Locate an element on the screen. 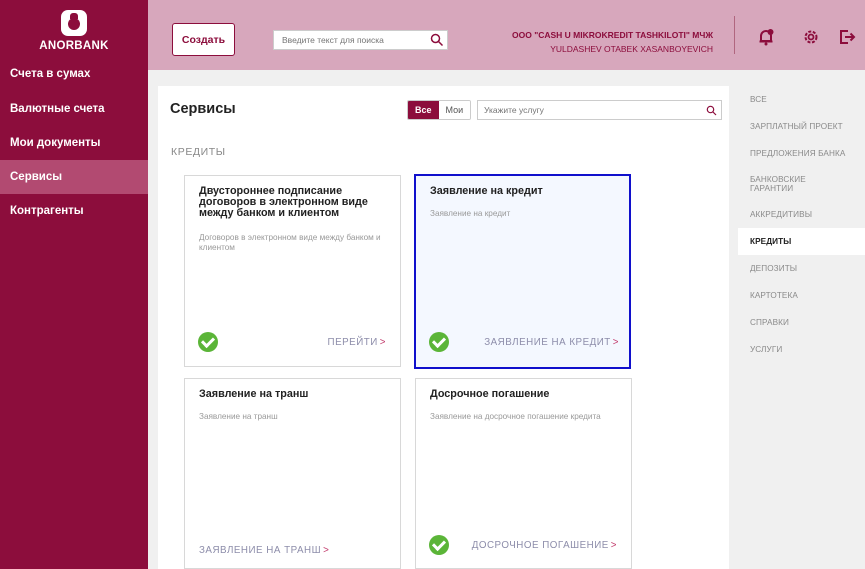  category-card-file: КАРТОТЕКА is located at coordinates (801, 295).